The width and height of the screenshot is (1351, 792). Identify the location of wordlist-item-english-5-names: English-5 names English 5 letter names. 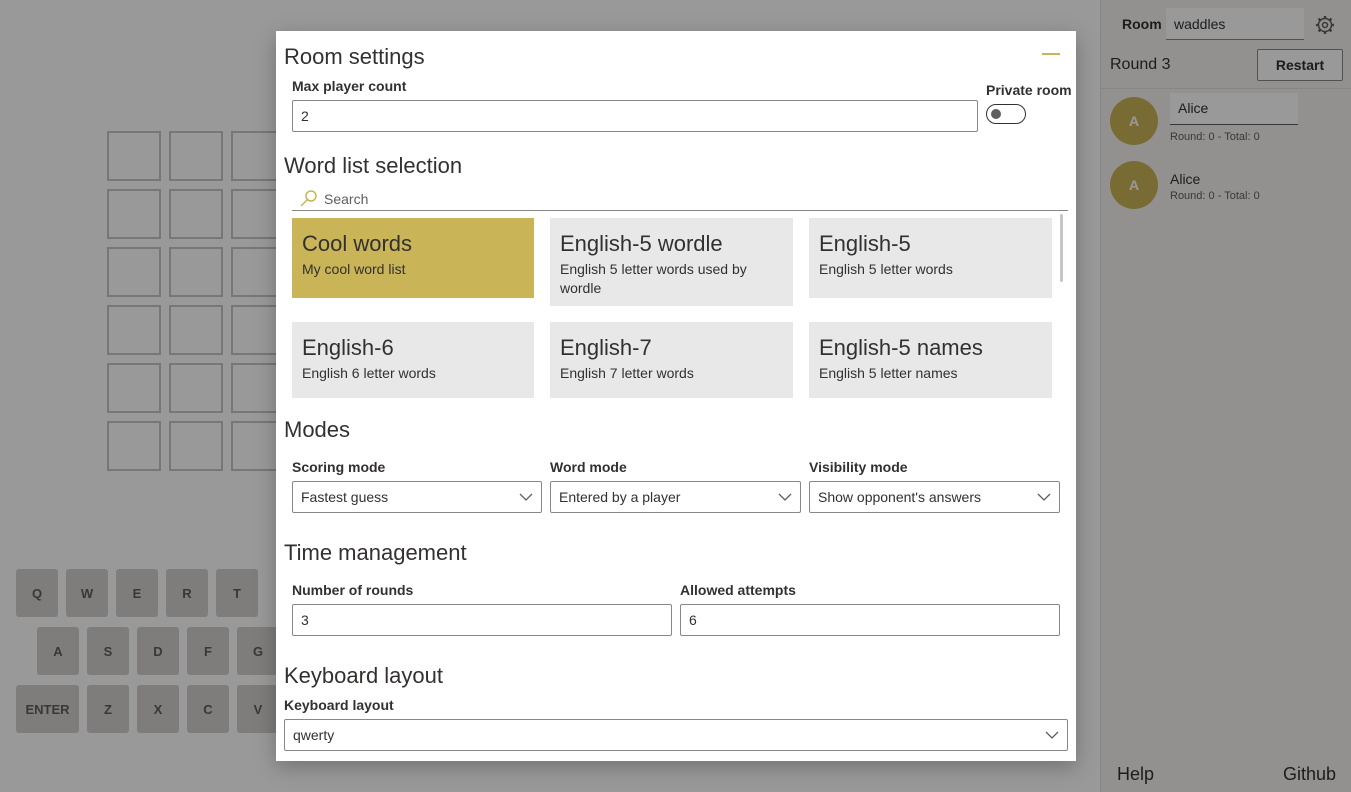
(930, 360).